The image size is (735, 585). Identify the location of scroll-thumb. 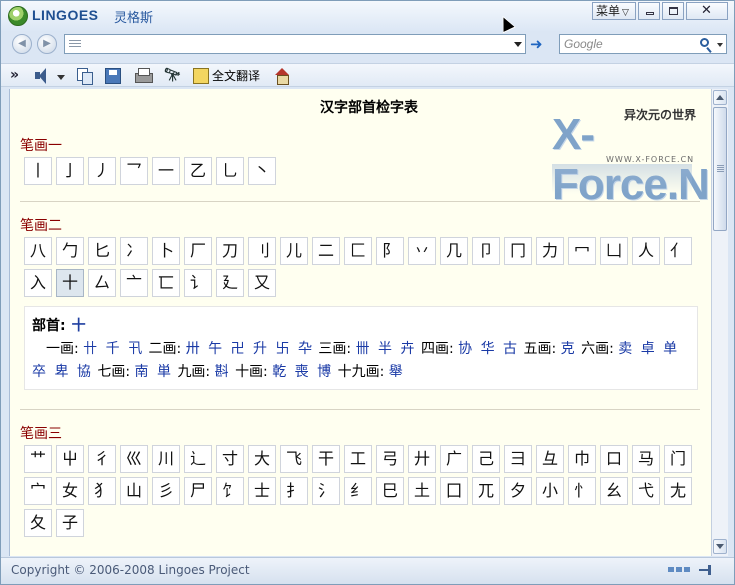
(720, 169).